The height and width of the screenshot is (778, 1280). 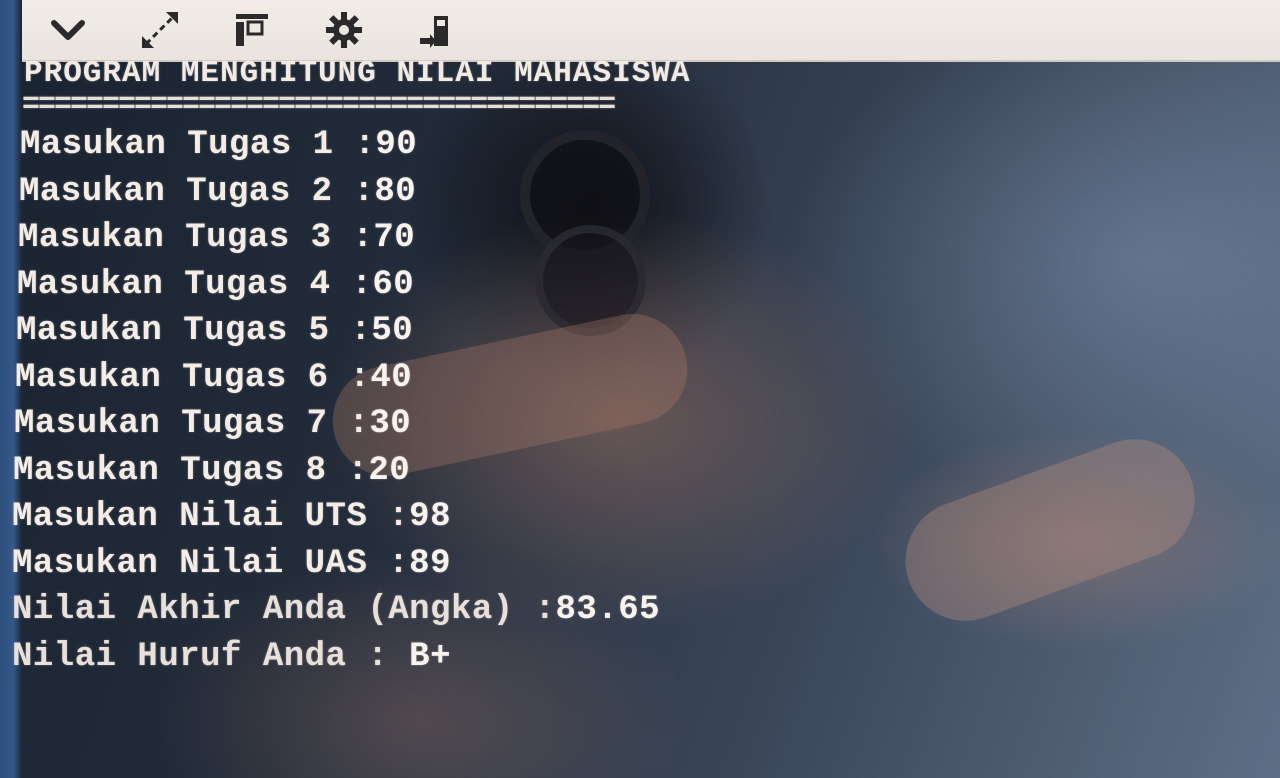 I want to click on console-toolbar, so click(x=651, y=31).